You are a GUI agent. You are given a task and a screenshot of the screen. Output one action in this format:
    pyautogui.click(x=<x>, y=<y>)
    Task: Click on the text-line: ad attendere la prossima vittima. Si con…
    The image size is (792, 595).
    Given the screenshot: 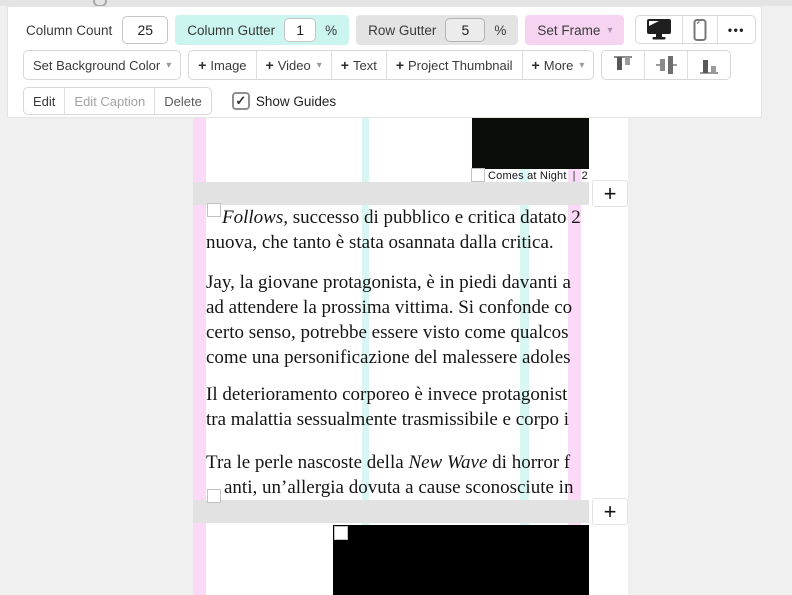 What is the action you would take?
    pyautogui.click(x=389, y=307)
    